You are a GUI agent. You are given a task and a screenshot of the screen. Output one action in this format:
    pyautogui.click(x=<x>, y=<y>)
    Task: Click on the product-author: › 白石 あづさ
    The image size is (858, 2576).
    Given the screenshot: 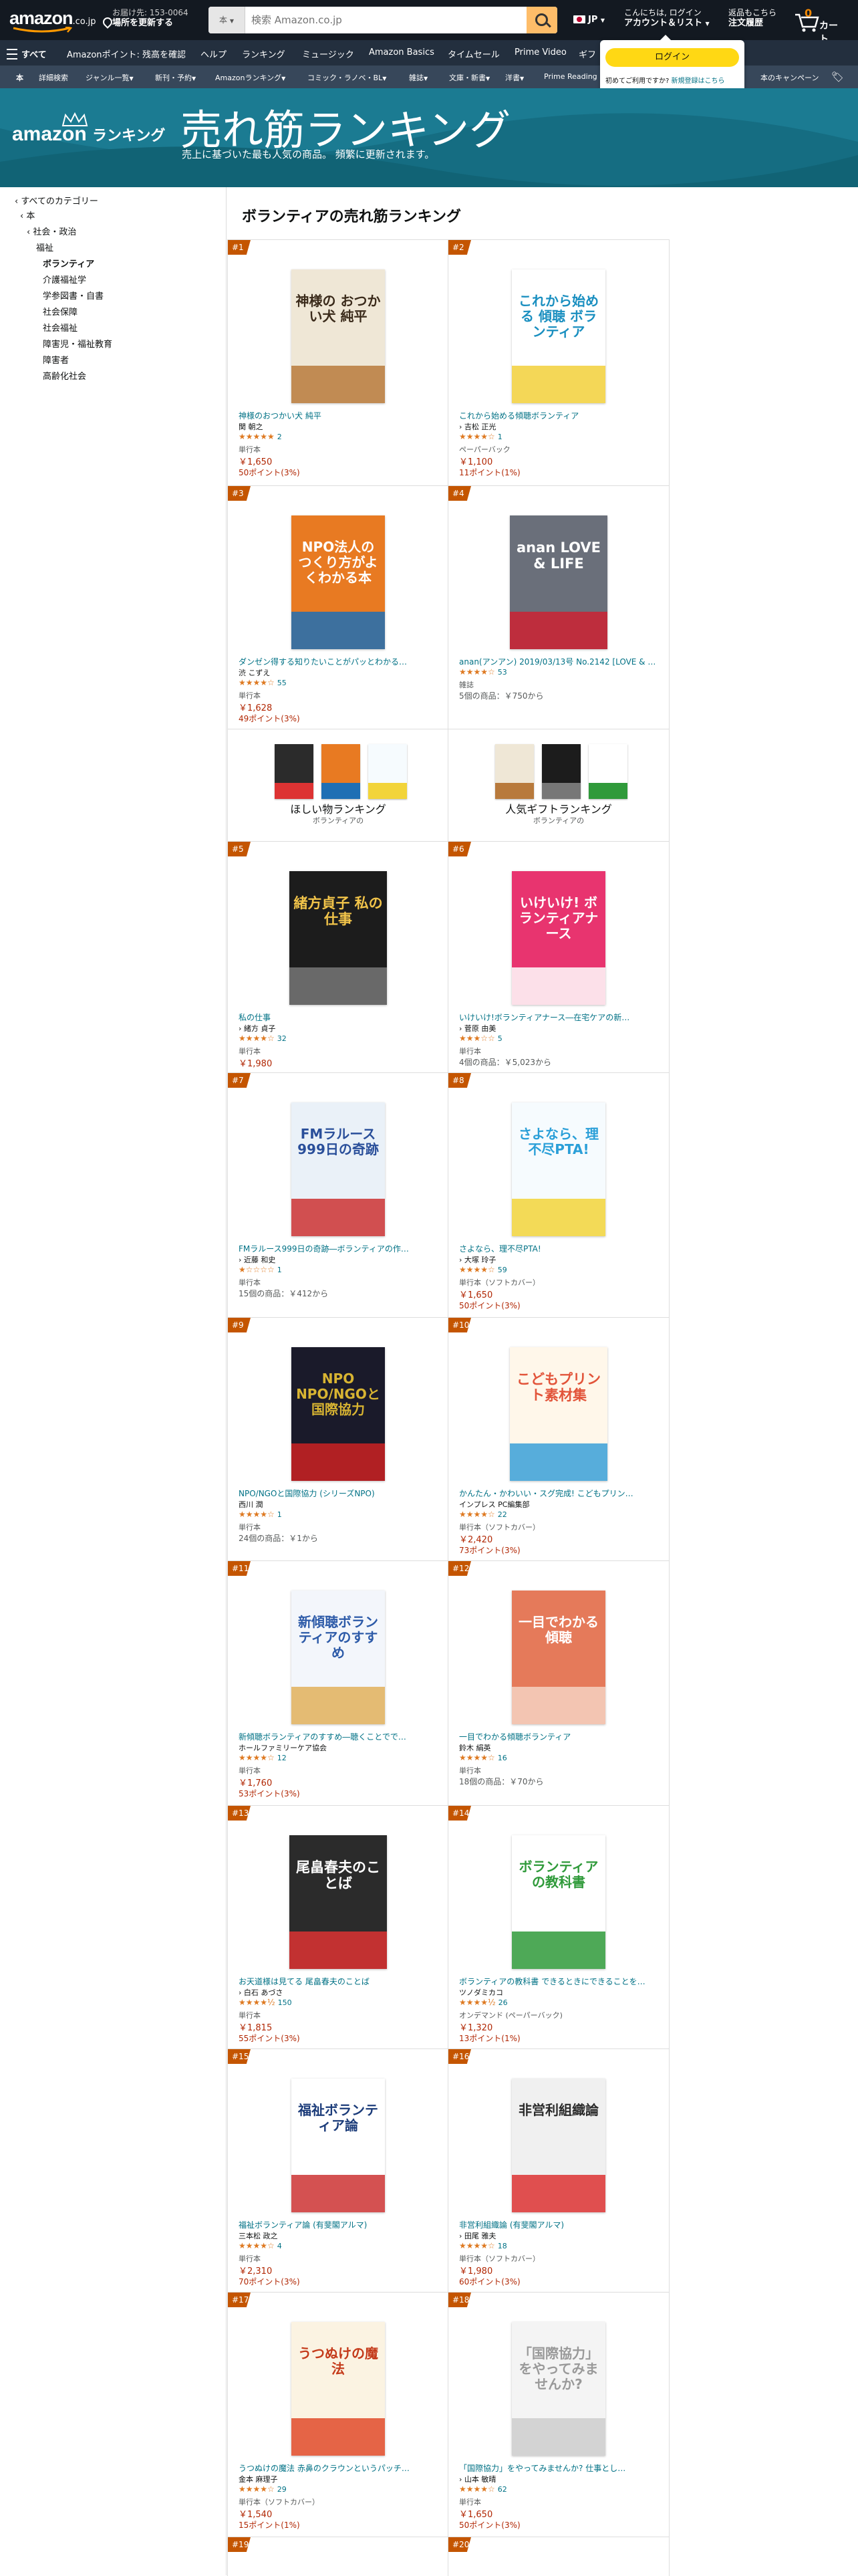 What is the action you would take?
    pyautogui.click(x=261, y=1992)
    